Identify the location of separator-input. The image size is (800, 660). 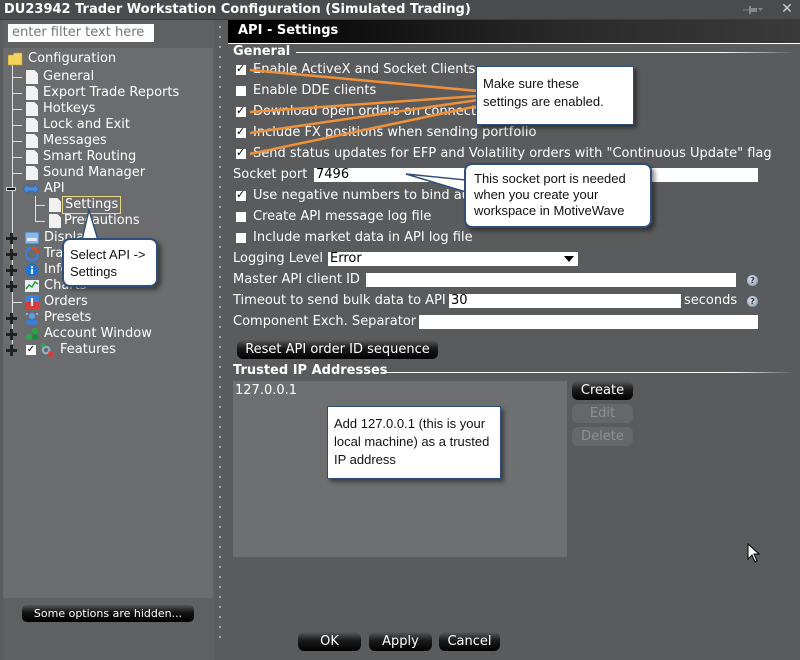
(588, 322).